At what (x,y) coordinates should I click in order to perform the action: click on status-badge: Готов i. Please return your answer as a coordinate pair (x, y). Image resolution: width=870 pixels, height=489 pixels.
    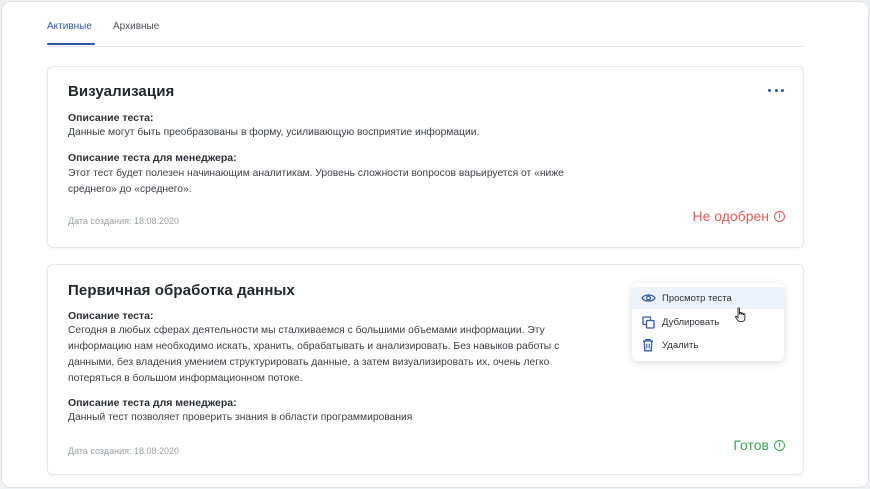
    Looking at the image, I should click on (759, 445).